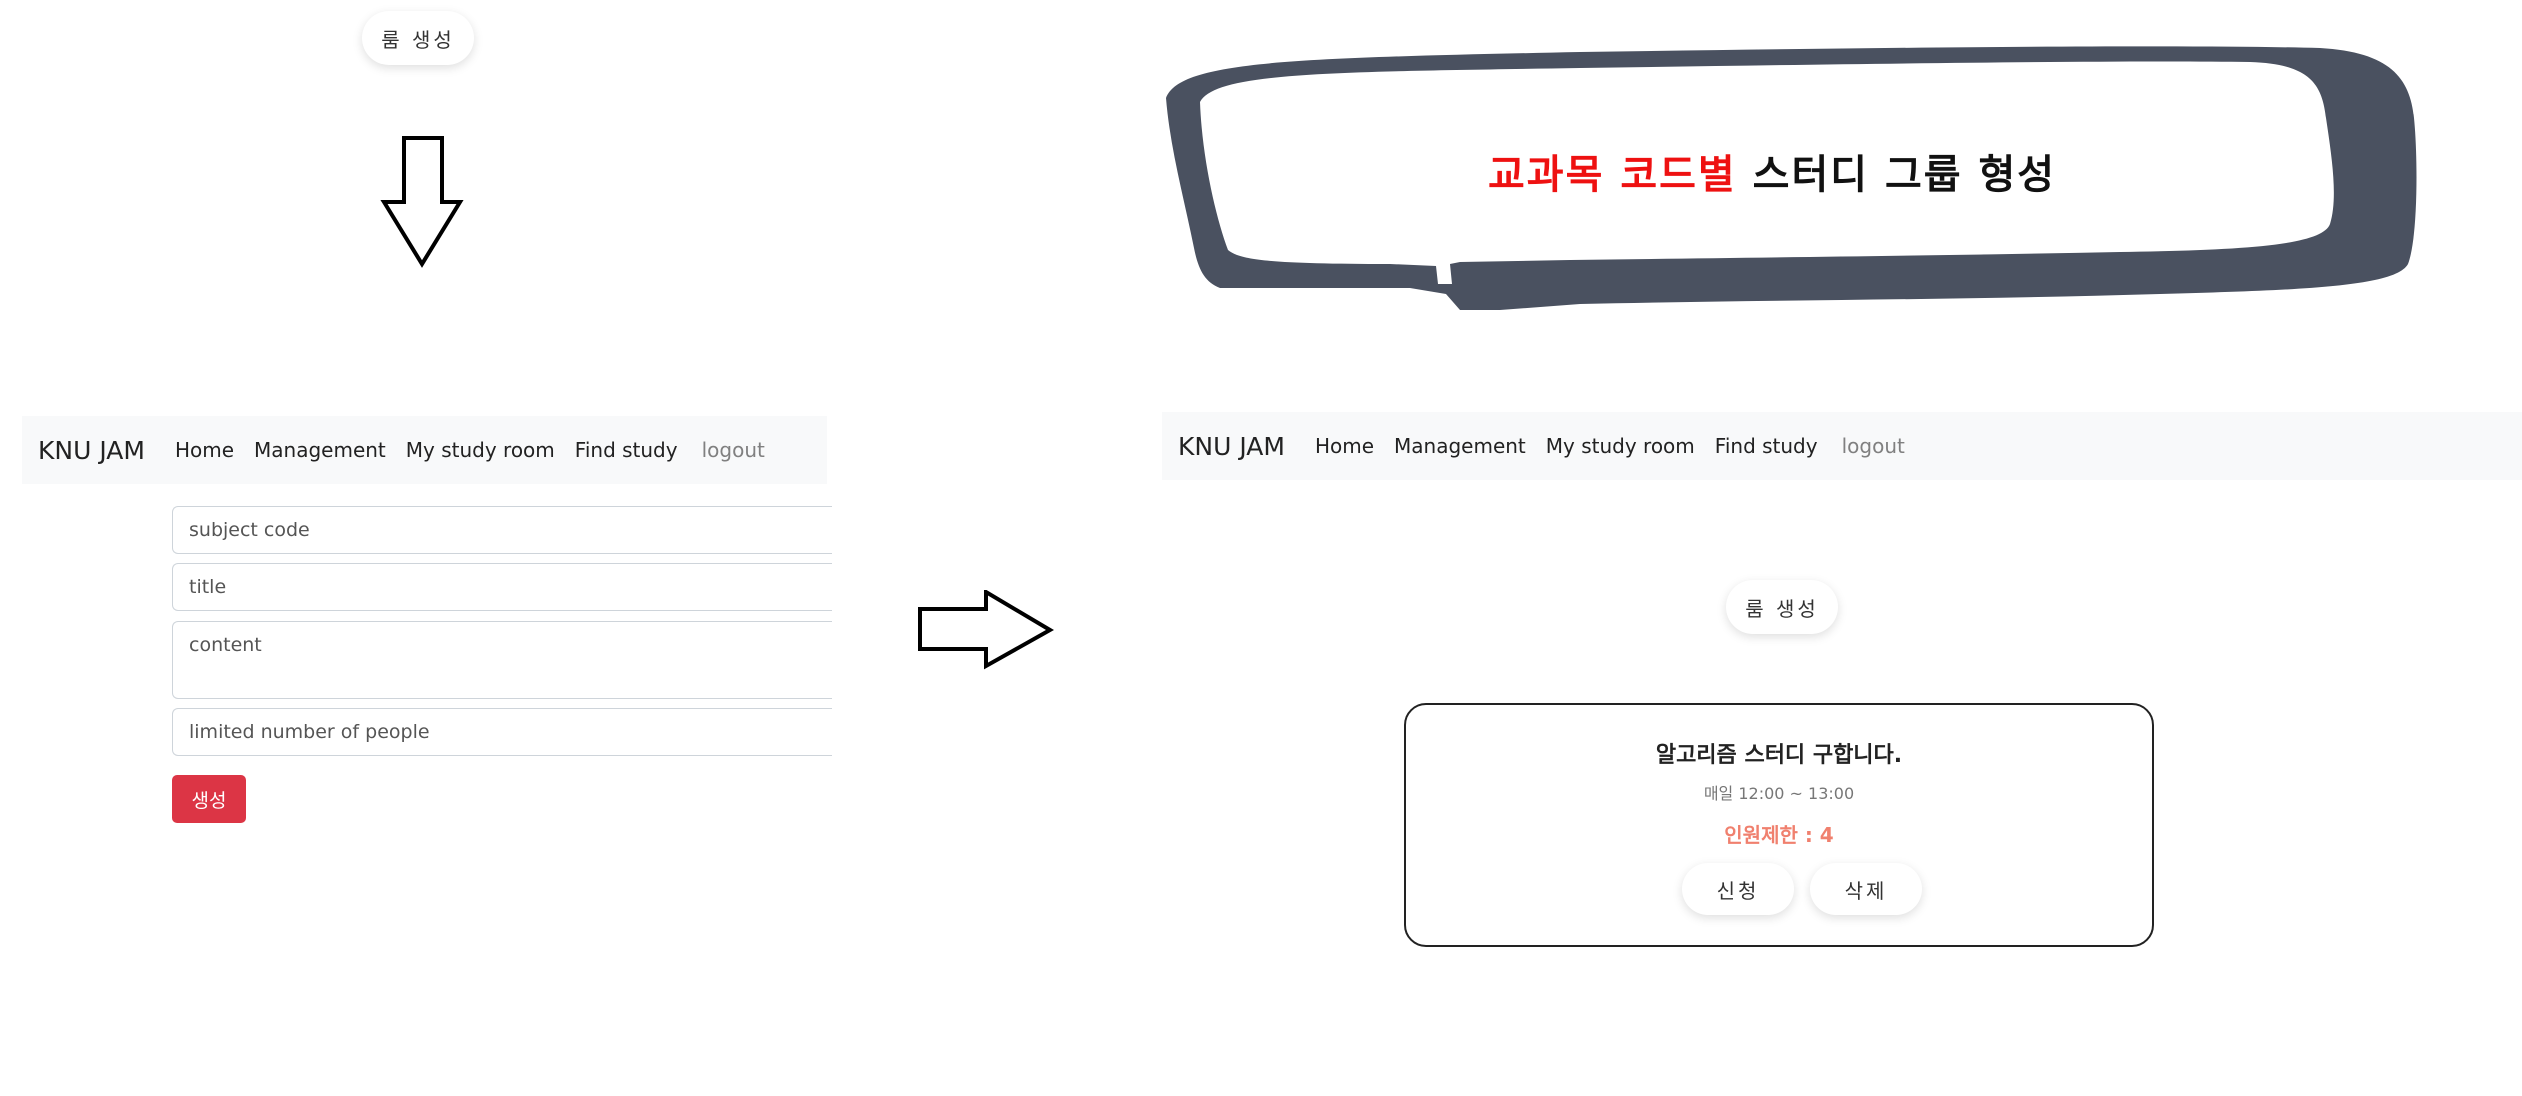 The image size is (2522, 1096). What do you see at coordinates (249, 530) in the screenshot?
I see `subject-code-placeholder: subject code` at bounding box center [249, 530].